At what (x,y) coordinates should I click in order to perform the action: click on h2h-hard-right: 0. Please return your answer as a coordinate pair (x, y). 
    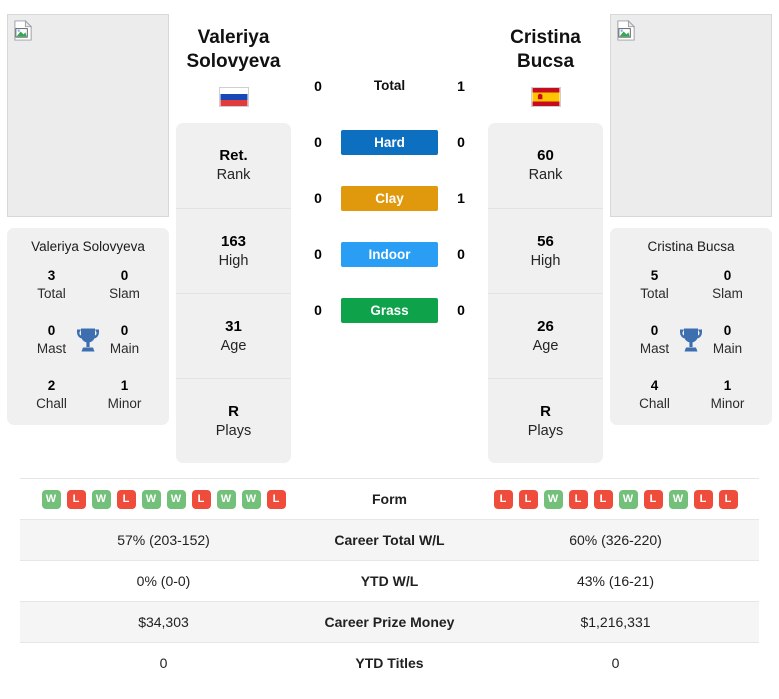
    Looking at the image, I should click on (461, 142).